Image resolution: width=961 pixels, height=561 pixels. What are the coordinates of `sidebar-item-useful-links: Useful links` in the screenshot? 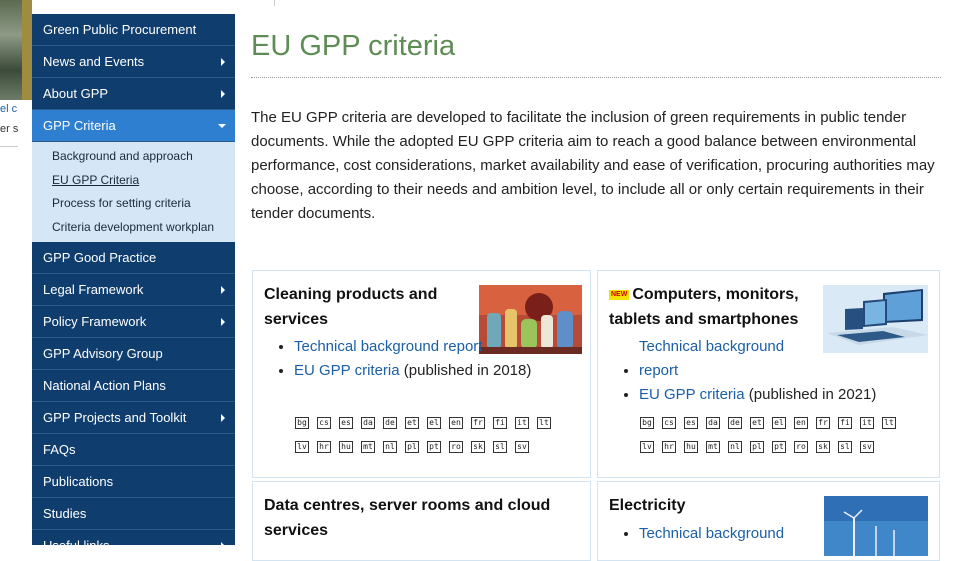 It's located at (133, 537).